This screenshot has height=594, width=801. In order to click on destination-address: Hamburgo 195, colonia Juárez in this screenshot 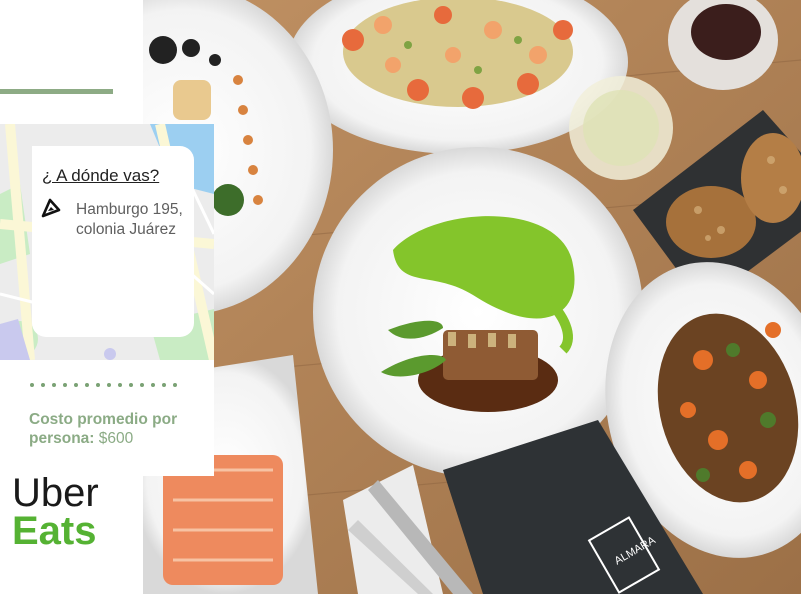, I will do `click(129, 219)`.